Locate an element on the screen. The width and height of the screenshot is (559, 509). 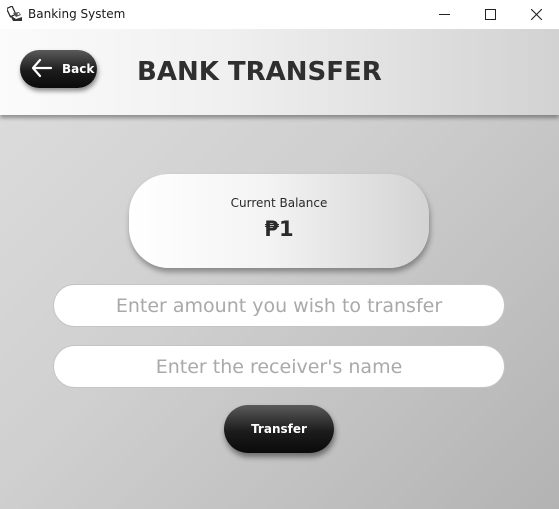
minimize-button is located at coordinates (444, 14).